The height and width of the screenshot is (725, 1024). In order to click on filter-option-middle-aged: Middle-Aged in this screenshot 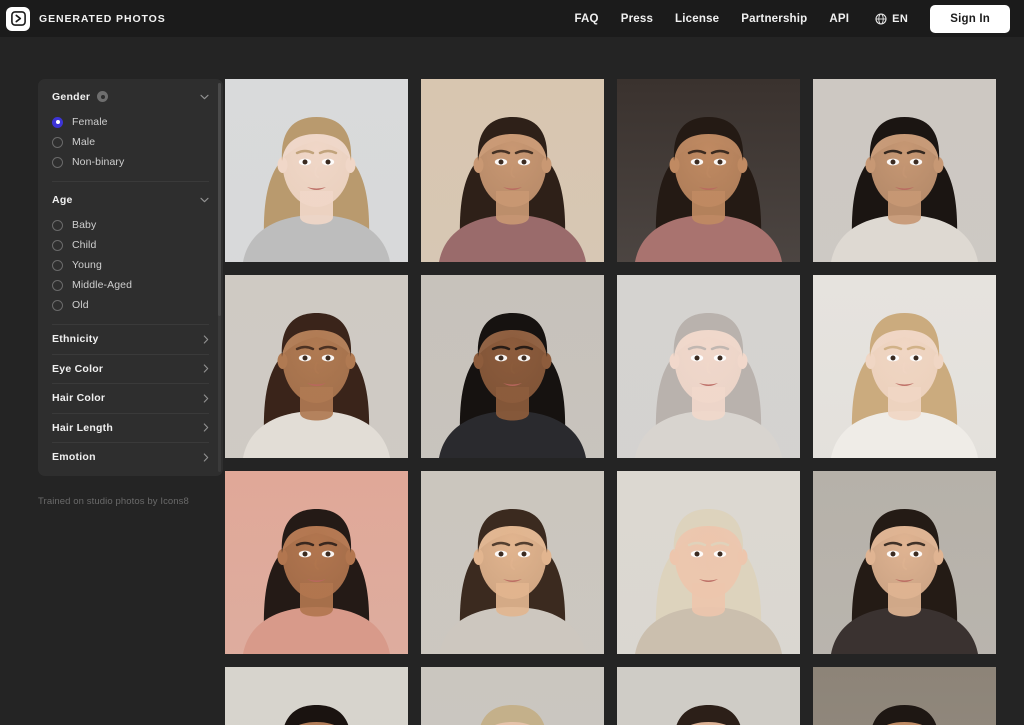, I will do `click(130, 285)`.